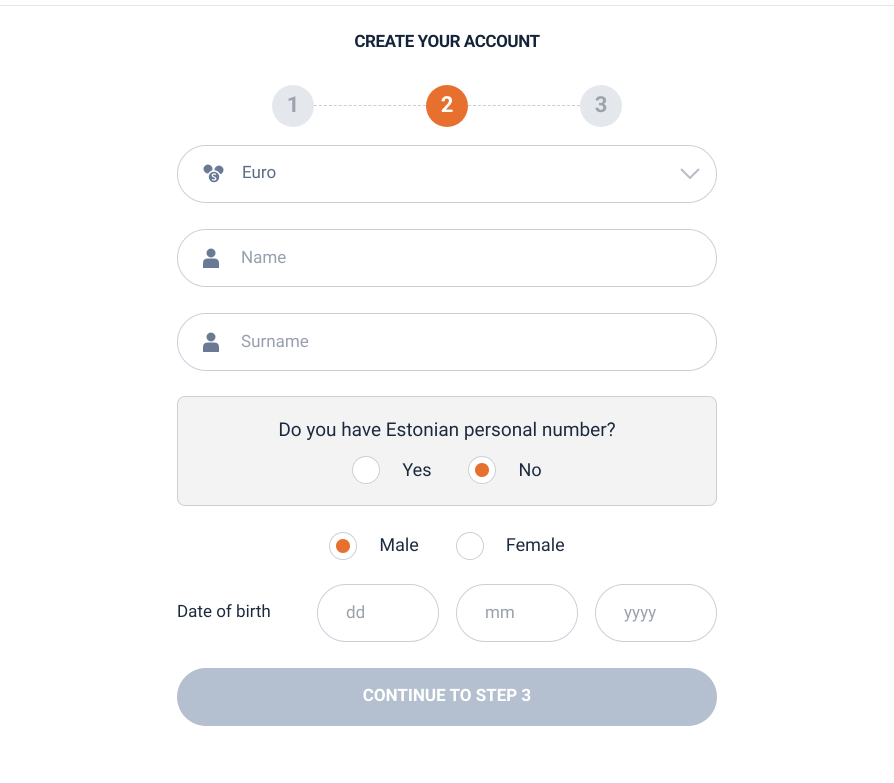 The height and width of the screenshot is (783, 894). What do you see at coordinates (224, 612) in the screenshot?
I see `date-of-birth-label: Date of birth` at bounding box center [224, 612].